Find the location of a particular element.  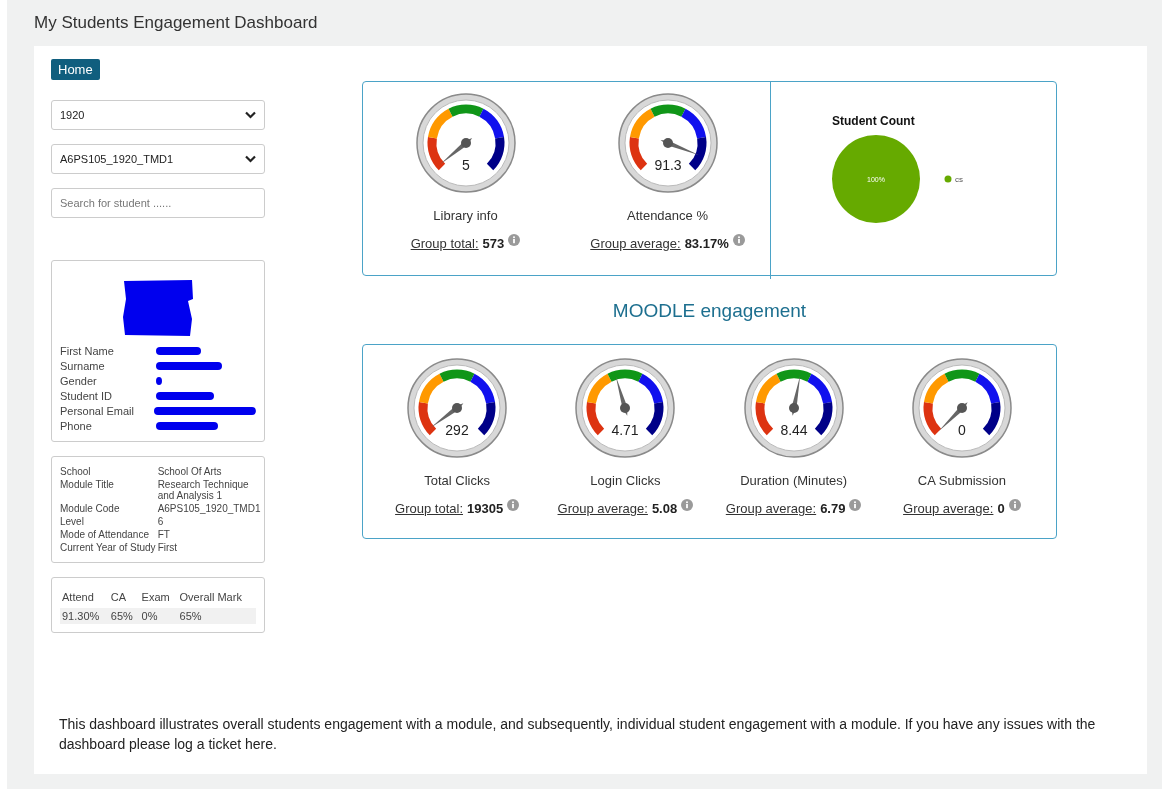

gauge-value: 4.71 is located at coordinates (625, 430).